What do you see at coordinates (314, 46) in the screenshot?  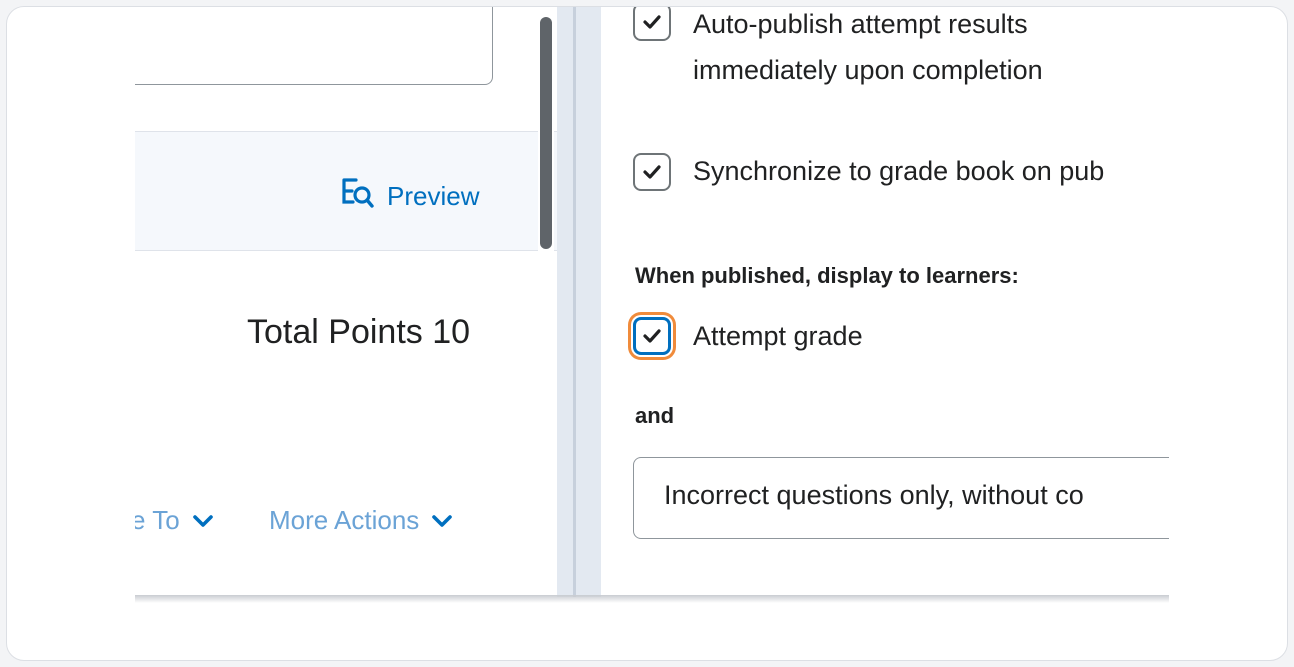 I see `text-input-box` at bounding box center [314, 46].